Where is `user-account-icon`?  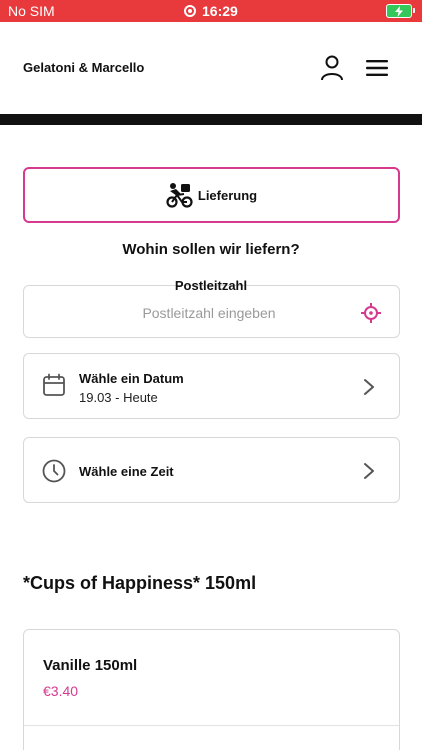
user-account-icon is located at coordinates (332, 68).